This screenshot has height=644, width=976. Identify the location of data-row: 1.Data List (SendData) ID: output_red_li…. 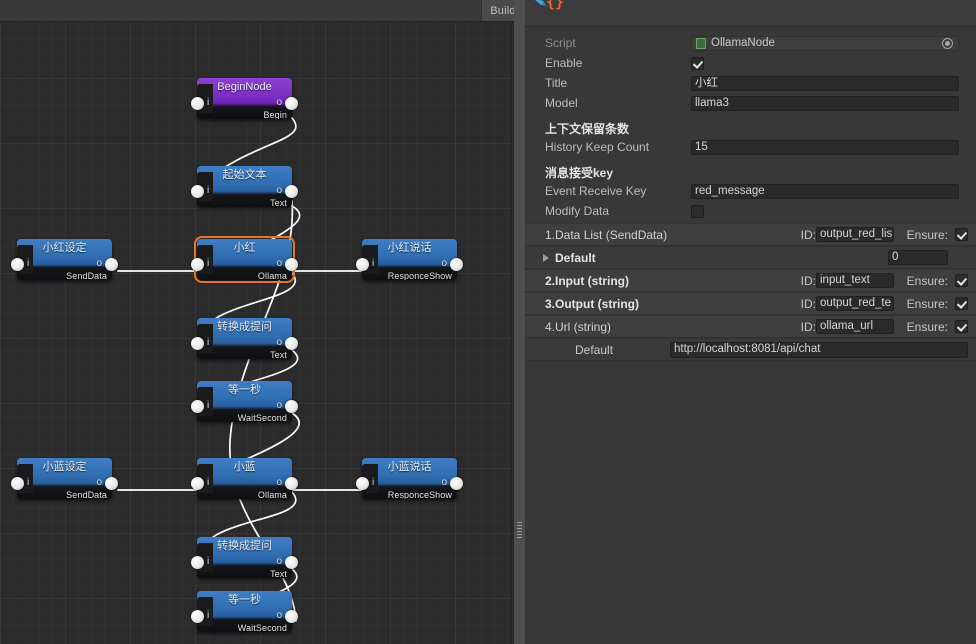
(750, 234).